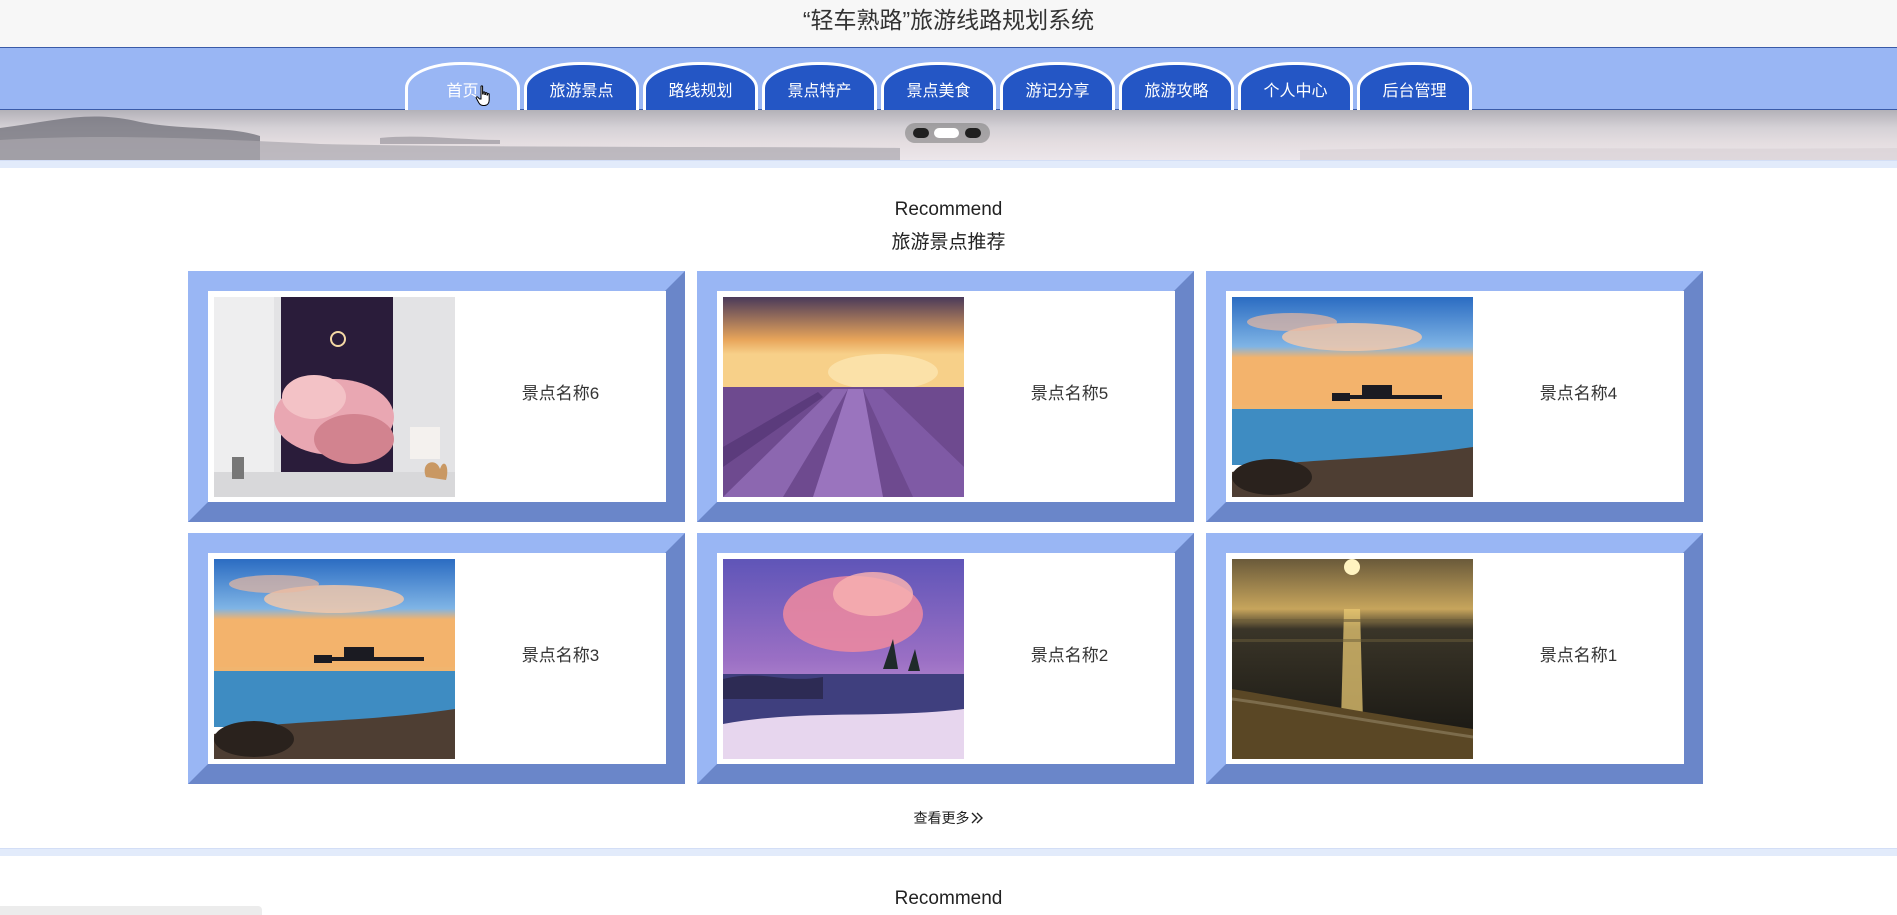 This screenshot has width=1897, height=915. Describe the element at coordinates (1069, 393) in the screenshot. I see `spot-name: 景点名称5` at that location.